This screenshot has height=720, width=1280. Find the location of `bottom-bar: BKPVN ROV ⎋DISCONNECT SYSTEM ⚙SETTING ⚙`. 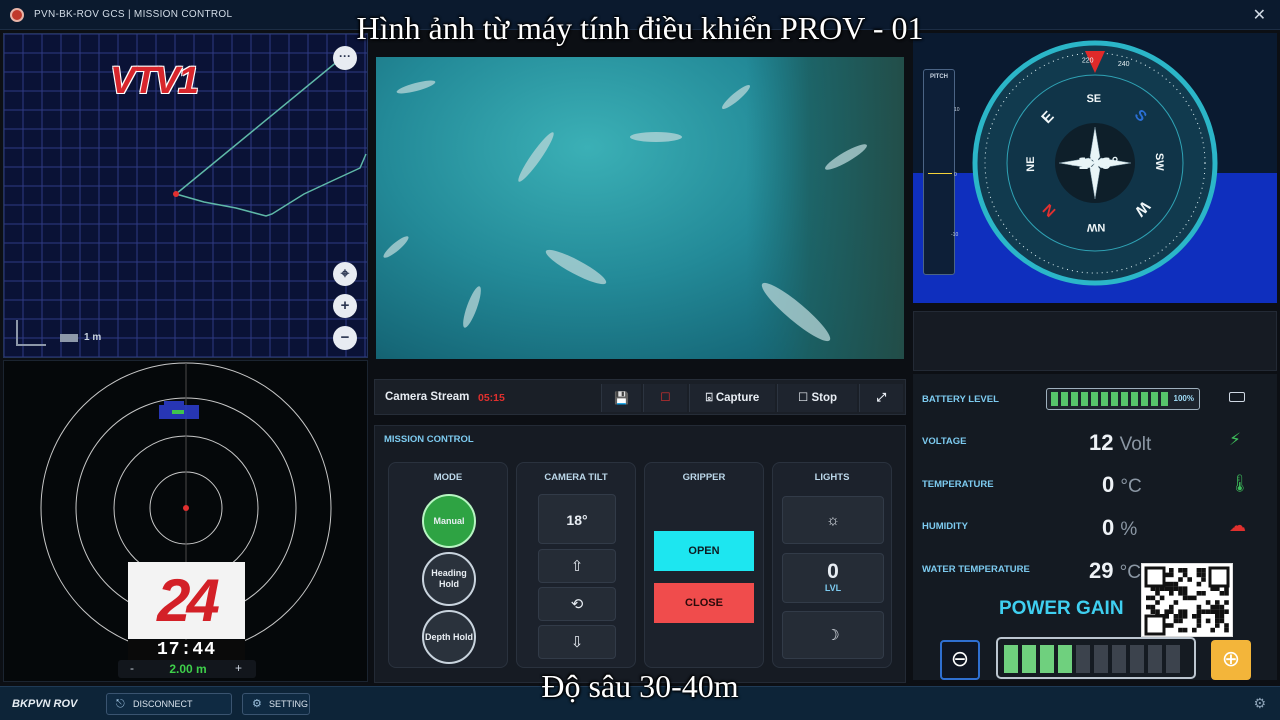

bottom-bar: BKPVN ROV ⎋DISCONNECT SYSTEM ⚙SETTING ⚙ is located at coordinates (640, 703).